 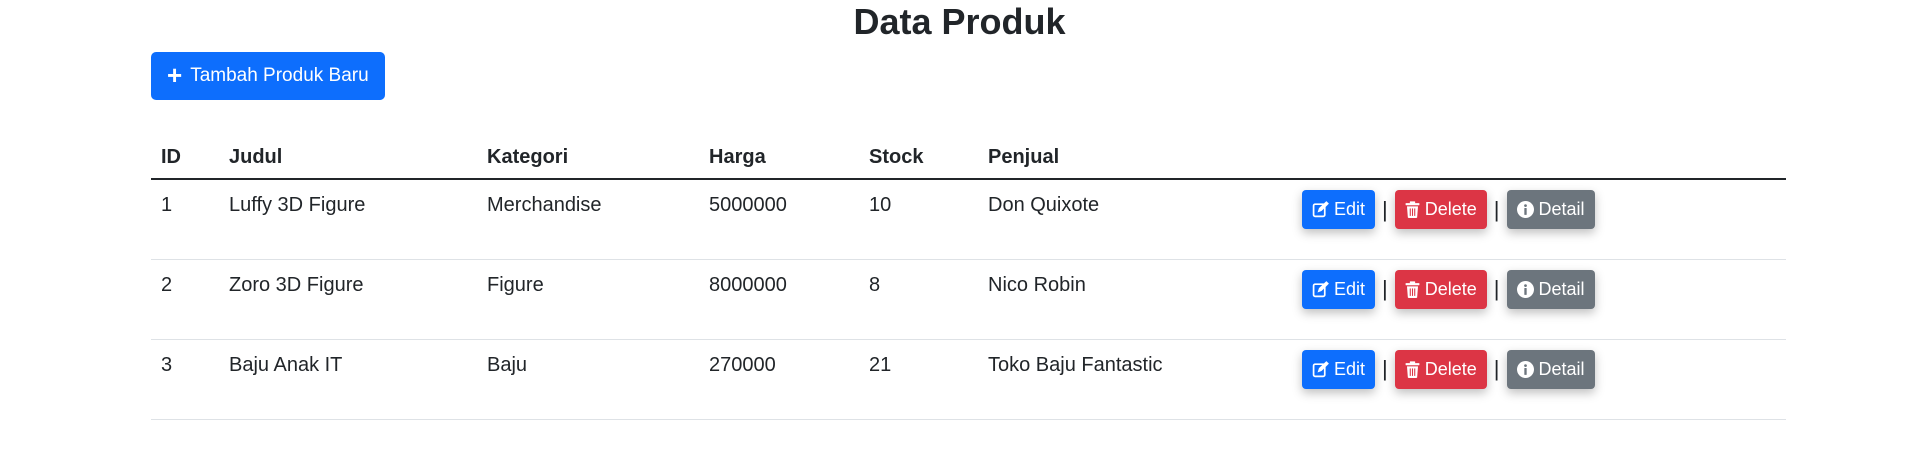 I want to click on cell-judul: Baju Anak IT, so click(x=348, y=379).